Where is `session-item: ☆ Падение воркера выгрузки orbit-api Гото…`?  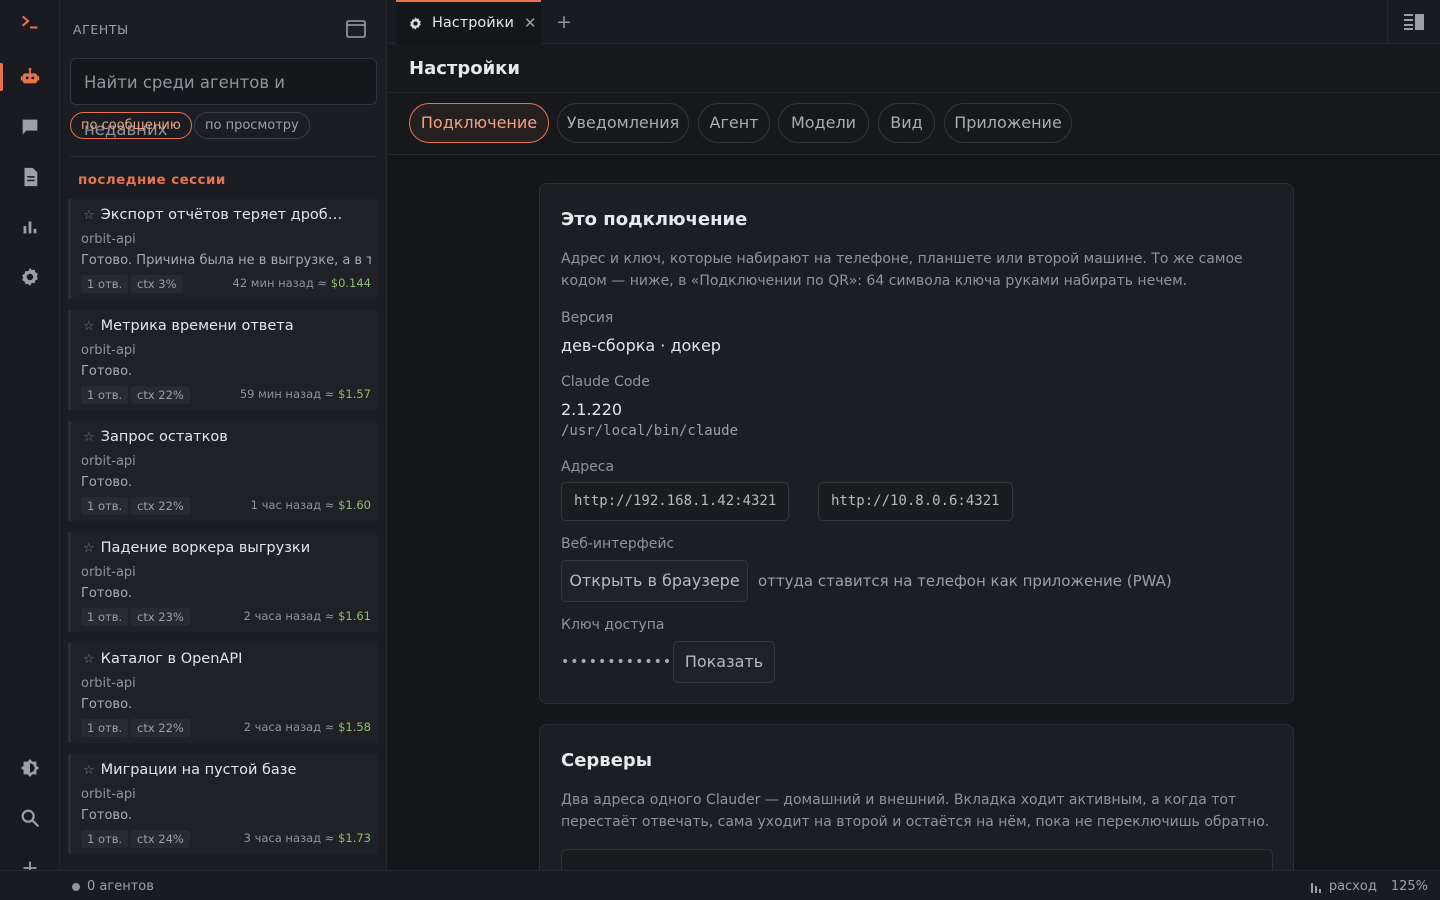 session-item: ☆ Падение воркера выгрузки orbit-api Гото… is located at coordinates (223, 582).